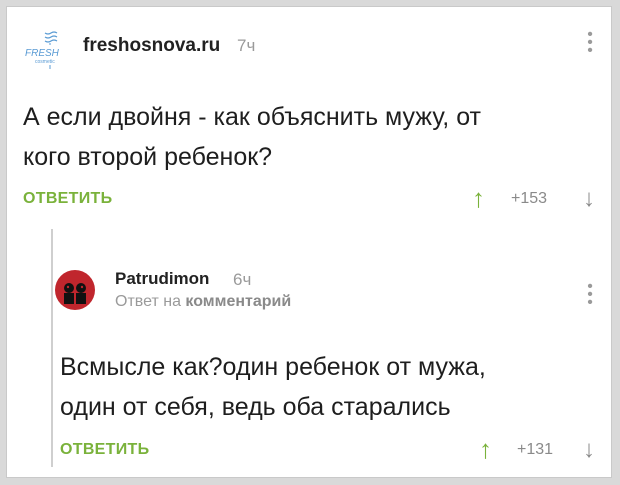 The height and width of the screenshot is (485, 620). What do you see at coordinates (148, 301) in the screenshot?
I see `reply-to-prefix: Ответ на` at bounding box center [148, 301].